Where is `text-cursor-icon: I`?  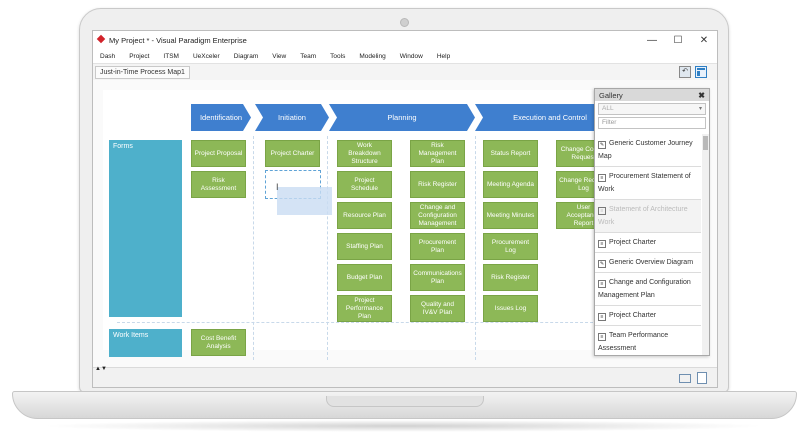 text-cursor-icon: I is located at coordinates (277, 187).